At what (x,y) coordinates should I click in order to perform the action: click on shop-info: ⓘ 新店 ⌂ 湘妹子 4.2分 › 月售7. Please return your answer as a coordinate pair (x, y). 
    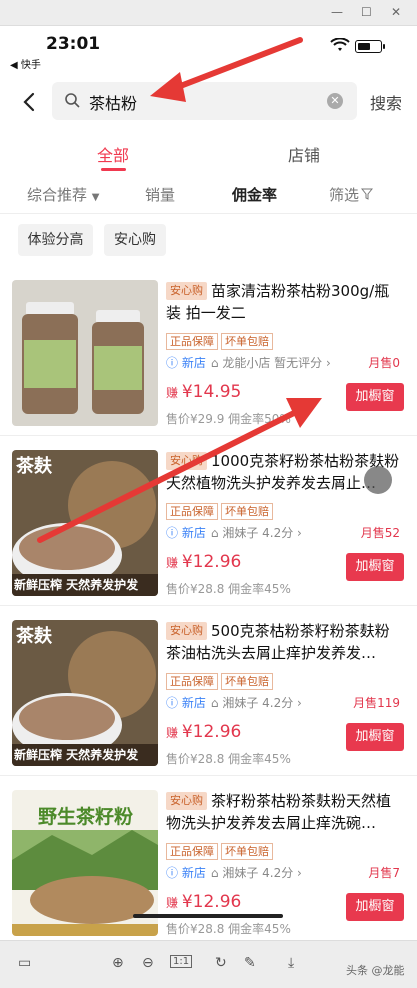
    Looking at the image, I should click on (286, 873).